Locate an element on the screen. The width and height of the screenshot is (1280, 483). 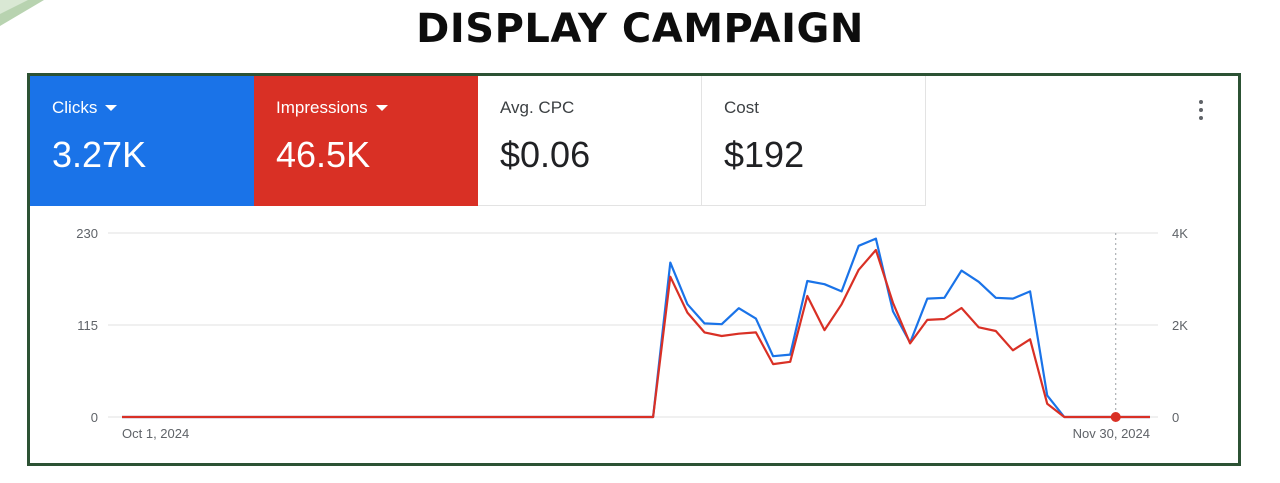
x-axis-end-label: Nov 30, 2024 is located at coordinates (1111, 433).